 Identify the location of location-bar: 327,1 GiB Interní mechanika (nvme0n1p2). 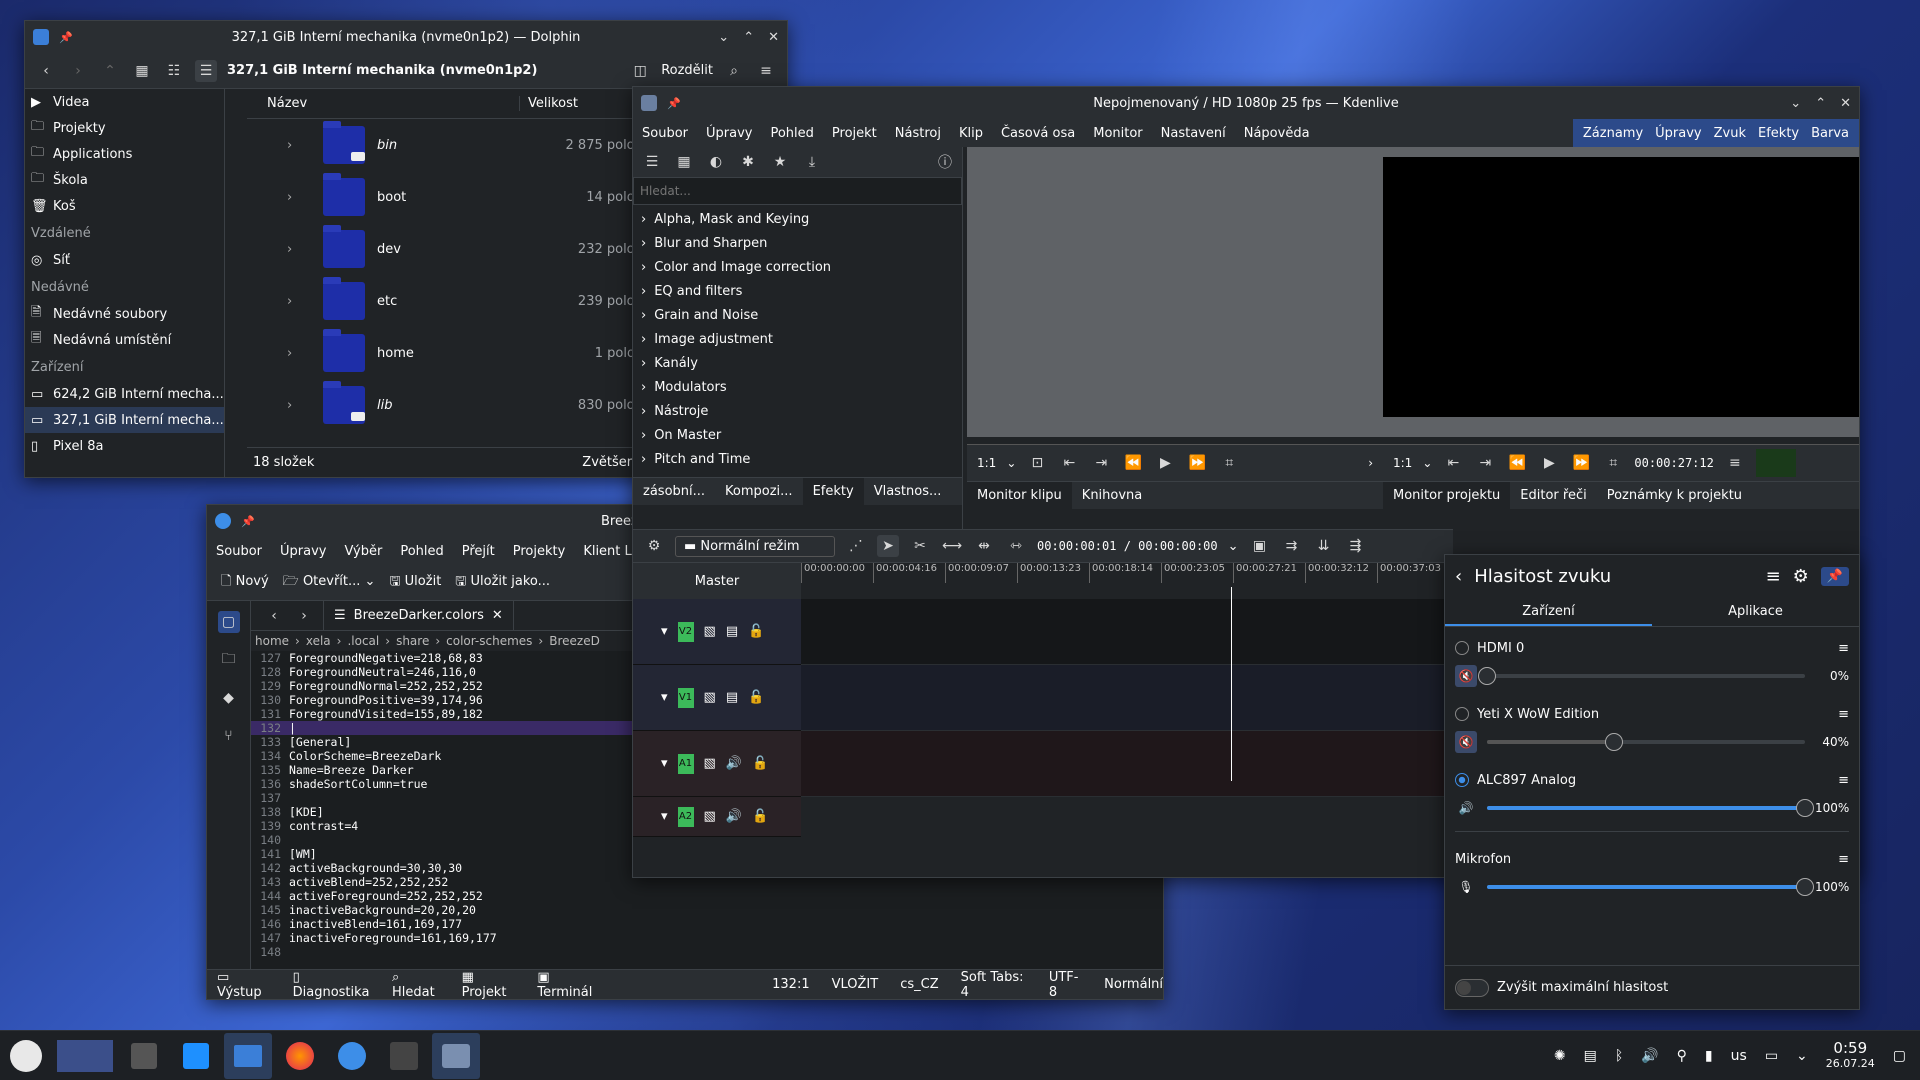
(382, 70).